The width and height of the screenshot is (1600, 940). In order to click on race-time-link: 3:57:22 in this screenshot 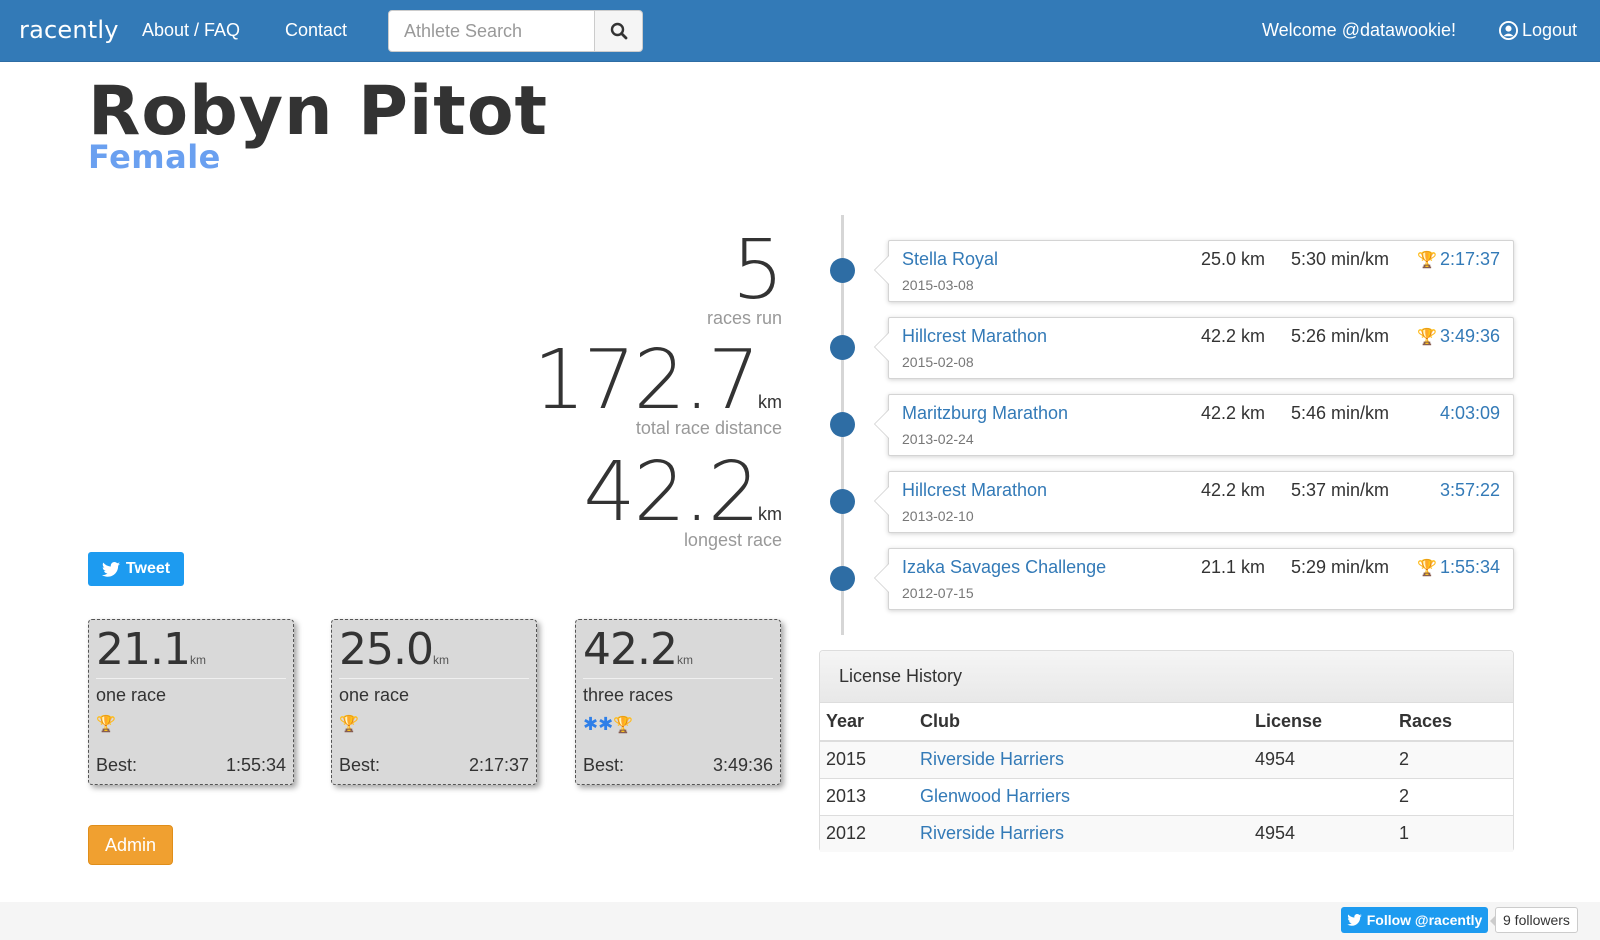, I will do `click(1470, 490)`.